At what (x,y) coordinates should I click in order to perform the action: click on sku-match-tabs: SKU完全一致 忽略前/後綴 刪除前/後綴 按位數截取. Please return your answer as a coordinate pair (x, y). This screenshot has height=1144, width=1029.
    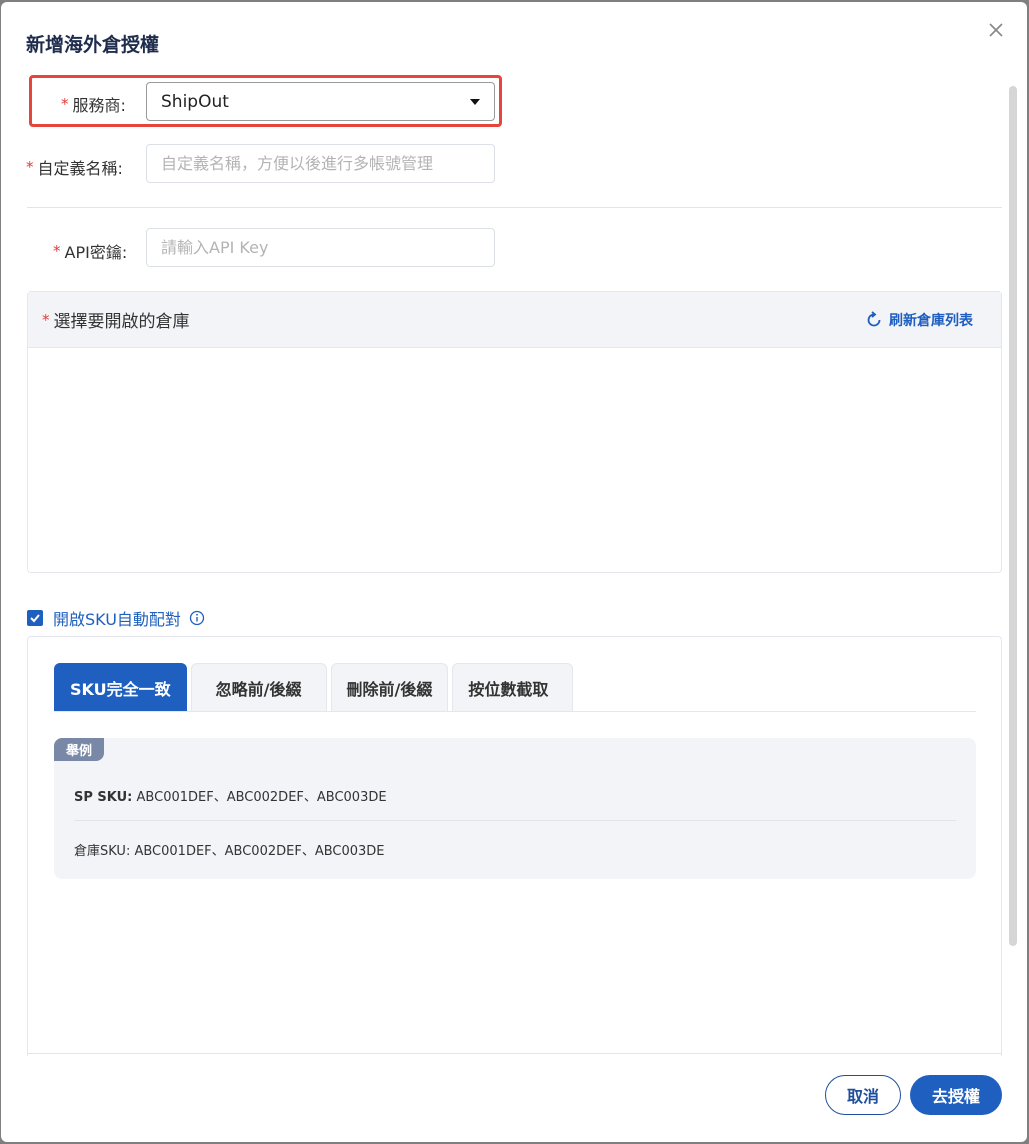
    Looking at the image, I should click on (515, 687).